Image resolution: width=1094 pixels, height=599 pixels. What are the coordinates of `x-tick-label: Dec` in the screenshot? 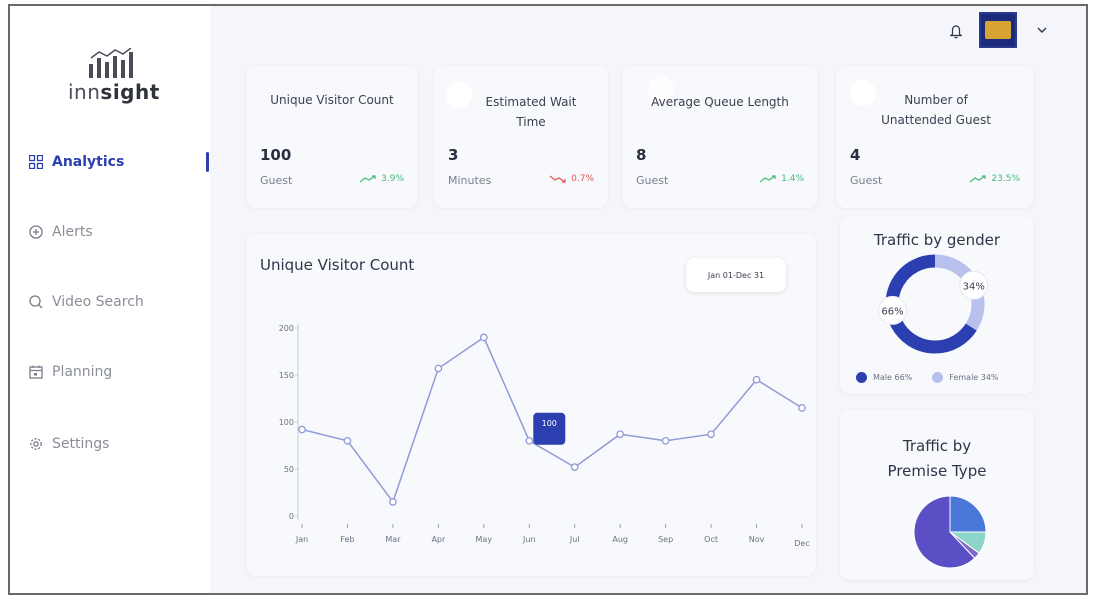 It's located at (801, 543).